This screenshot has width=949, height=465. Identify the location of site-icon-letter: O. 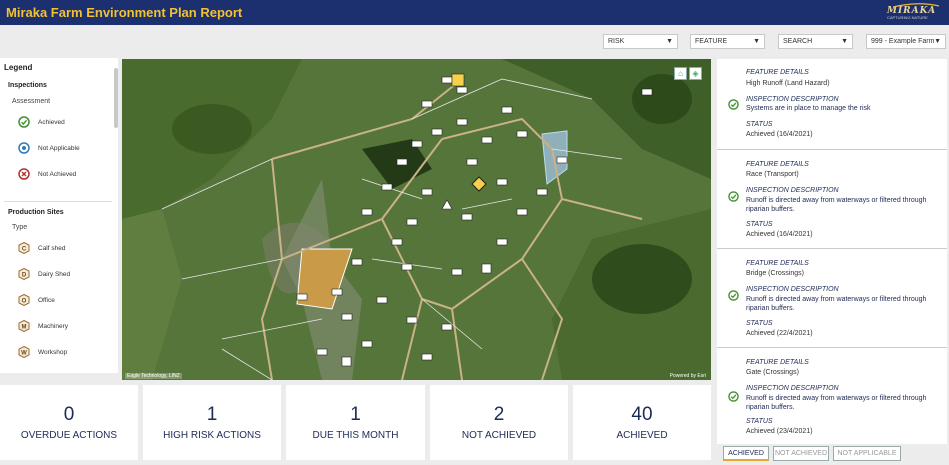
(24, 302).